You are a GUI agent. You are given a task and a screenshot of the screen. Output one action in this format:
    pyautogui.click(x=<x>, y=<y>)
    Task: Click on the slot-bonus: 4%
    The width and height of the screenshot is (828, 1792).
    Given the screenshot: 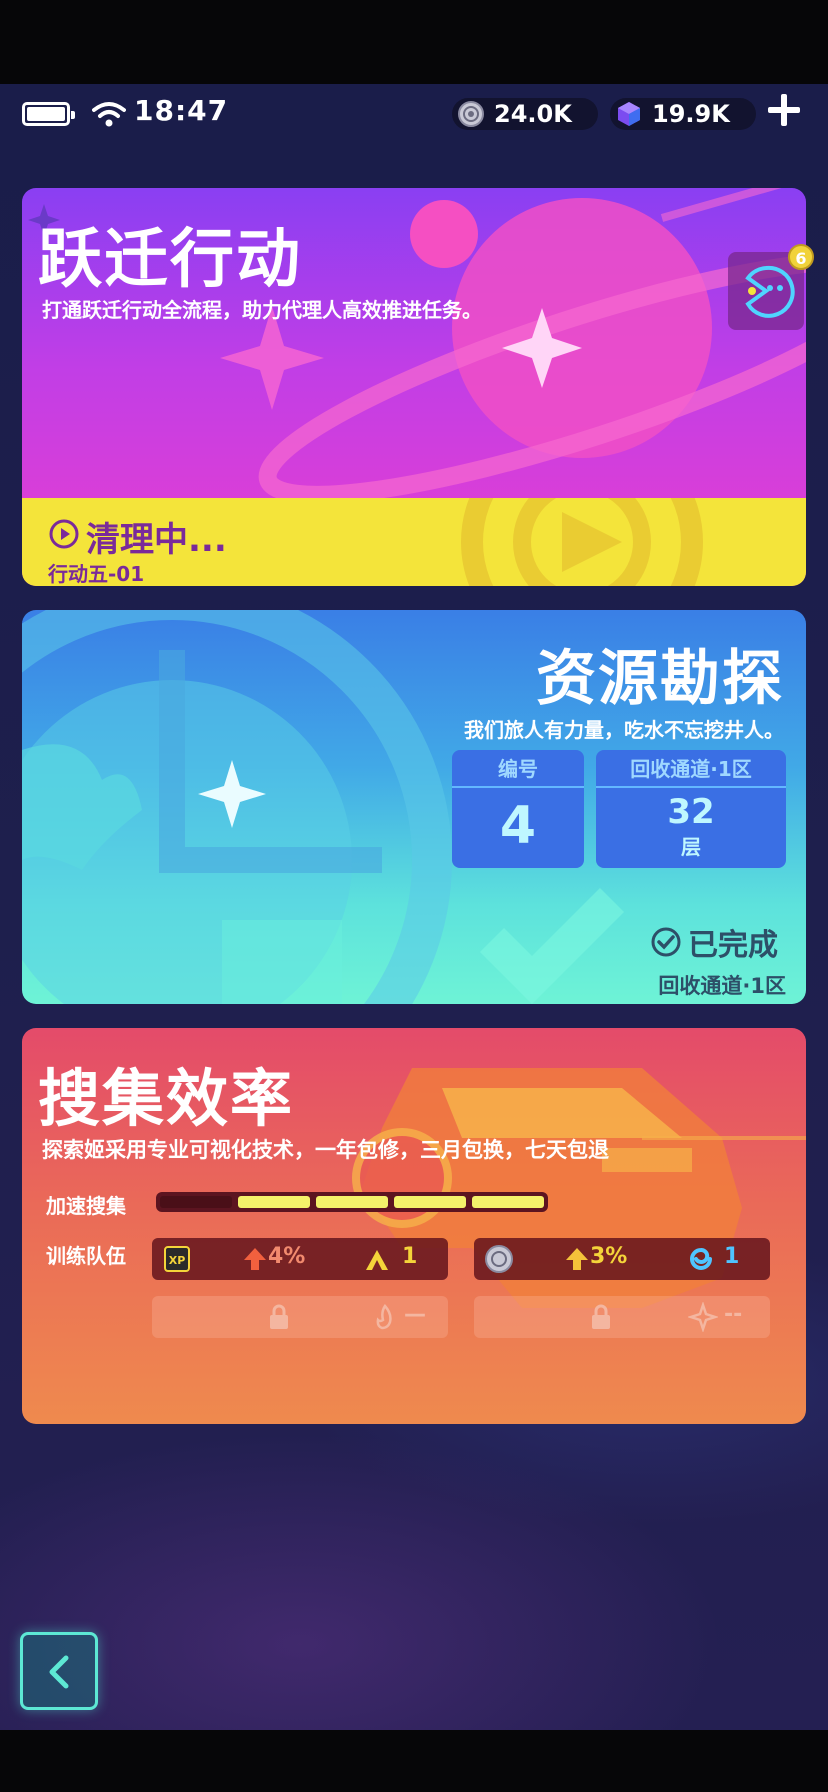 What is the action you would take?
    pyautogui.click(x=287, y=1256)
    